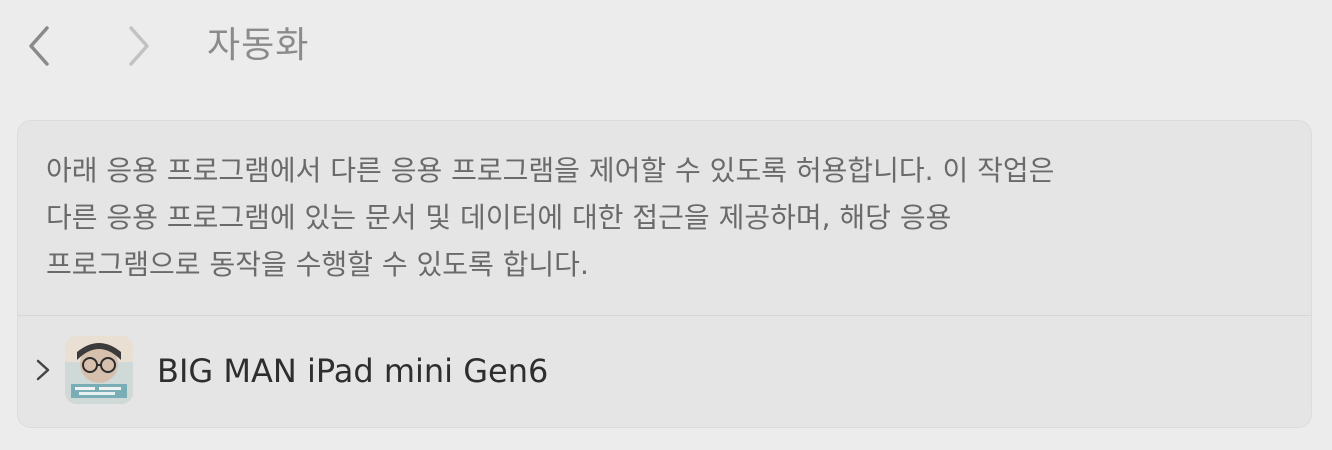 This screenshot has height=450, width=1332. I want to click on forward-button, so click(139, 46).